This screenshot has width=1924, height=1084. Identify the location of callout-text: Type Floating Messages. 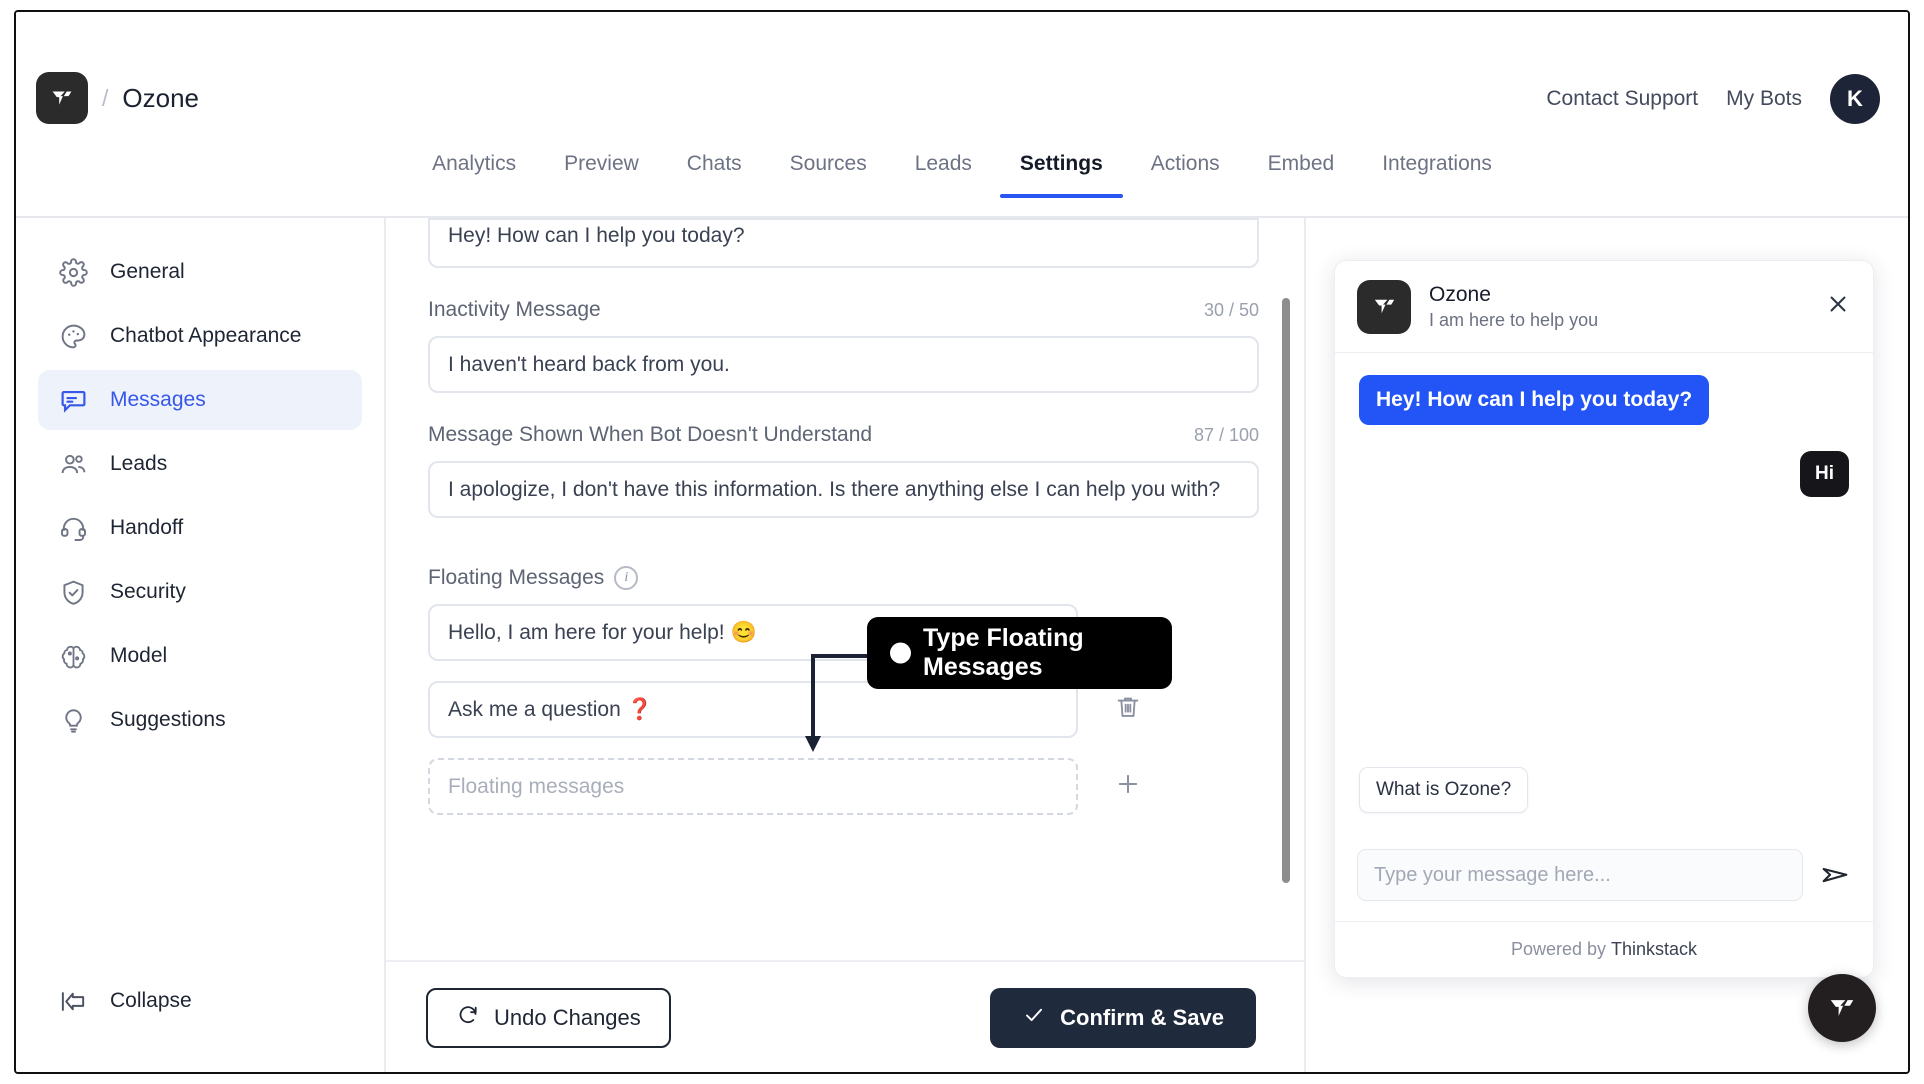
(1003, 653).